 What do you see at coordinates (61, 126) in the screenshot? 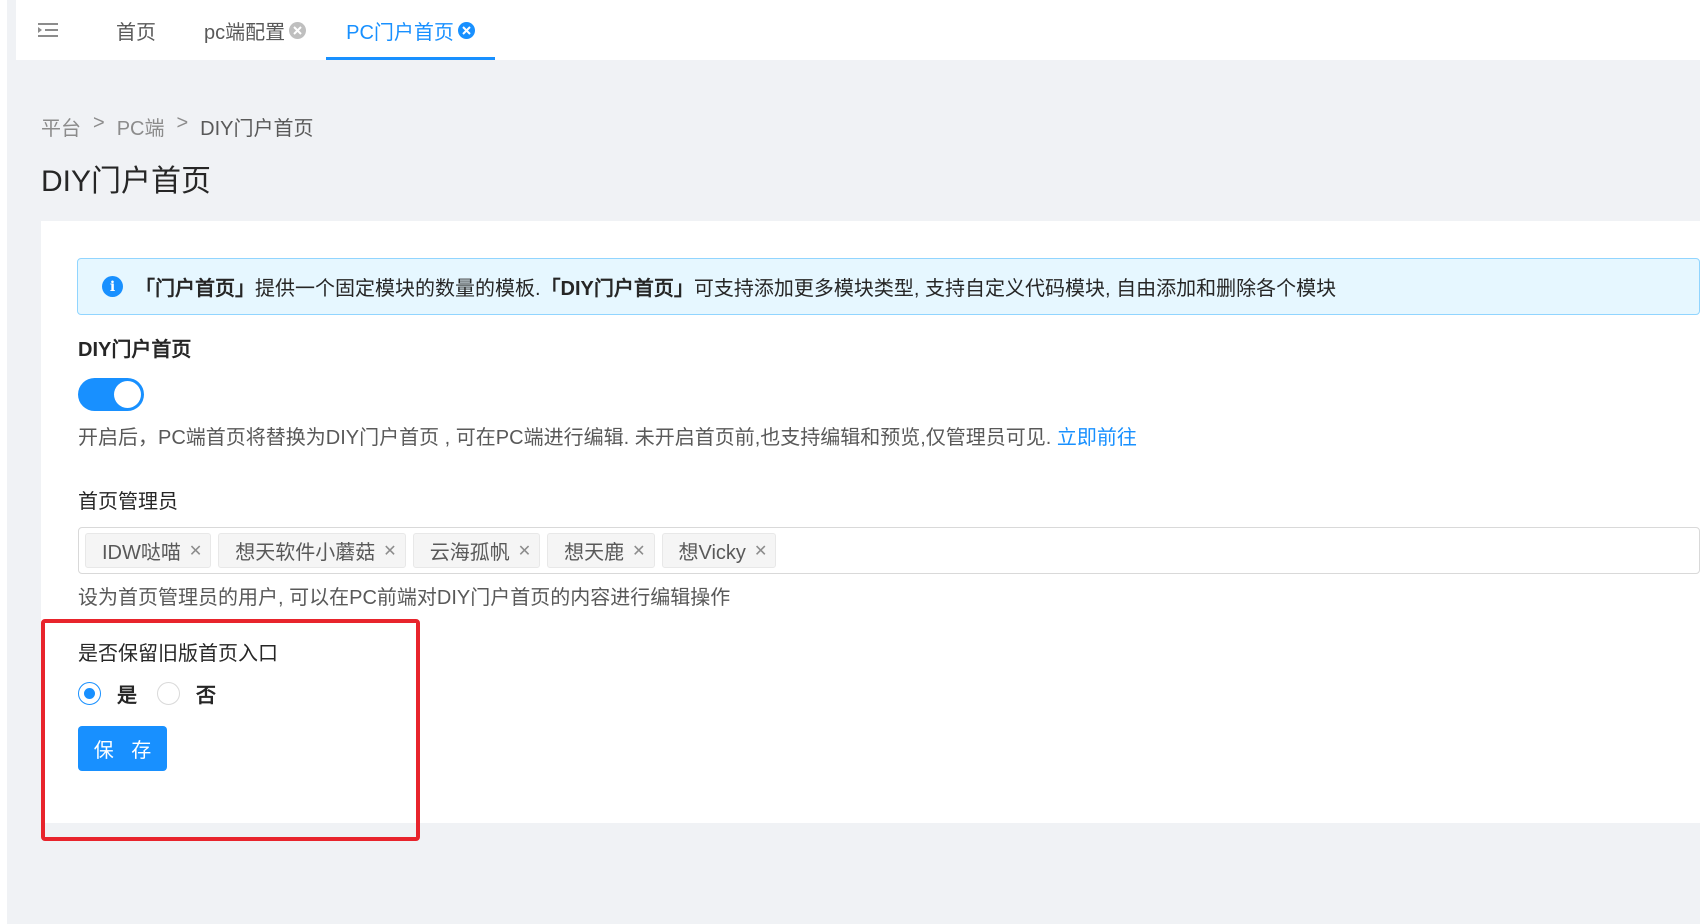
I see `breadcrumb-item: 平台` at bounding box center [61, 126].